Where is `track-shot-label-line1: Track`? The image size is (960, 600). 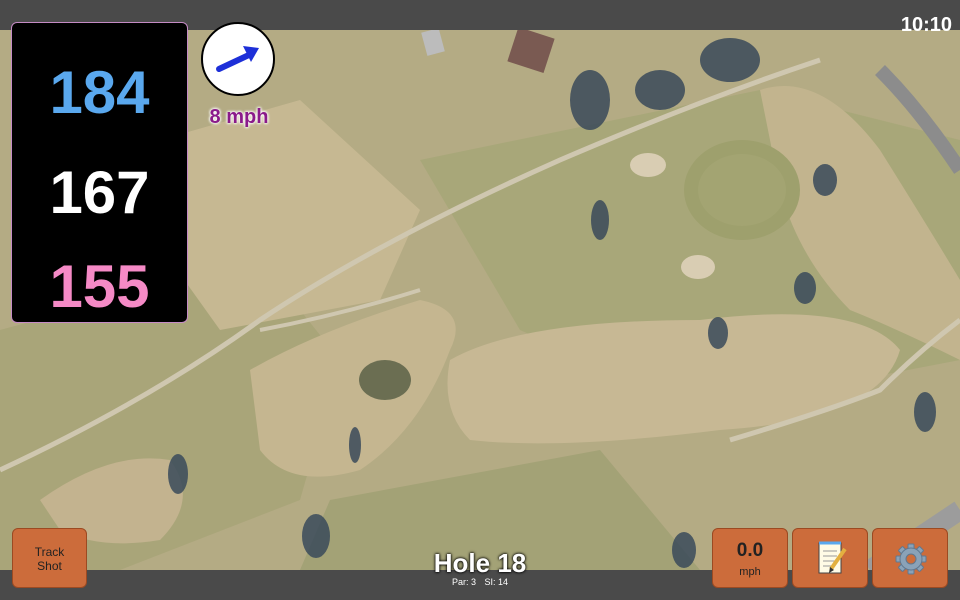
track-shot-label-line1: Track is located at coordinates (49, 552).